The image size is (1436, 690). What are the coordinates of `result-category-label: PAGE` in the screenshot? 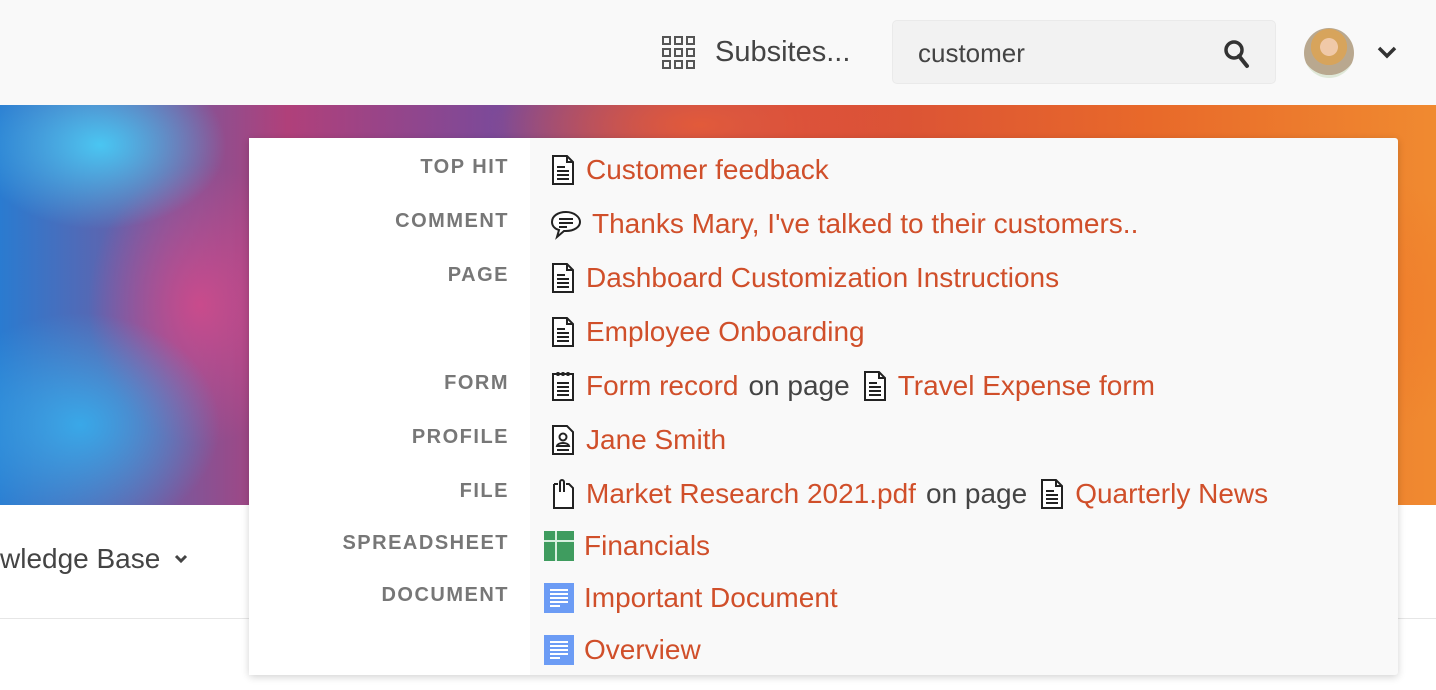 It's located at (478, 275).